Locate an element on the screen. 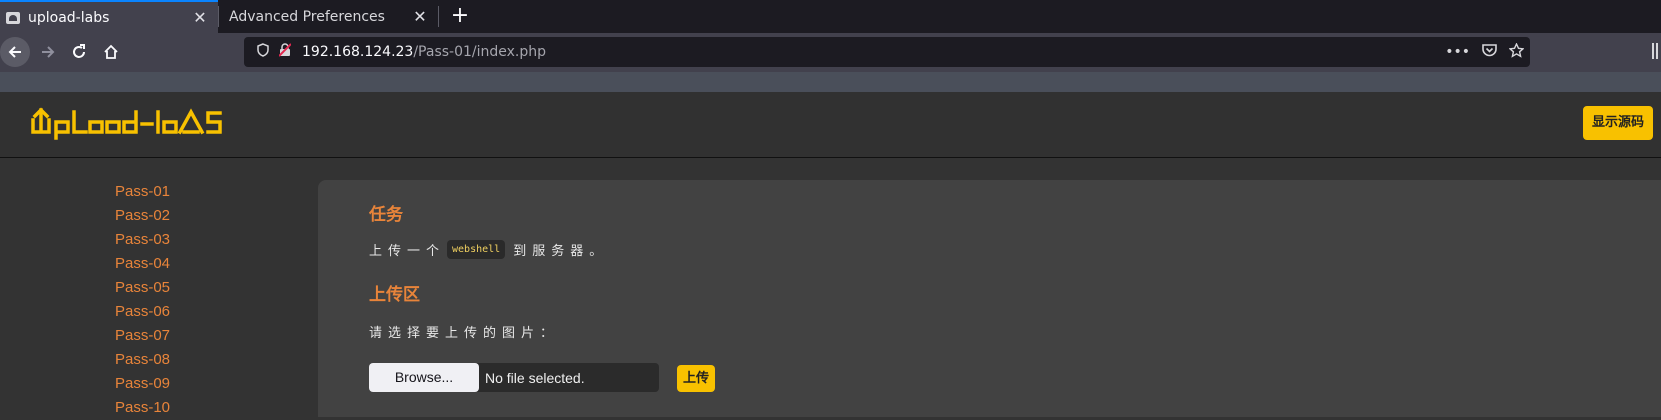 This screenshot has width=1661, height=420. upload-heading: 上传区 is located at coordinates (394, 295).